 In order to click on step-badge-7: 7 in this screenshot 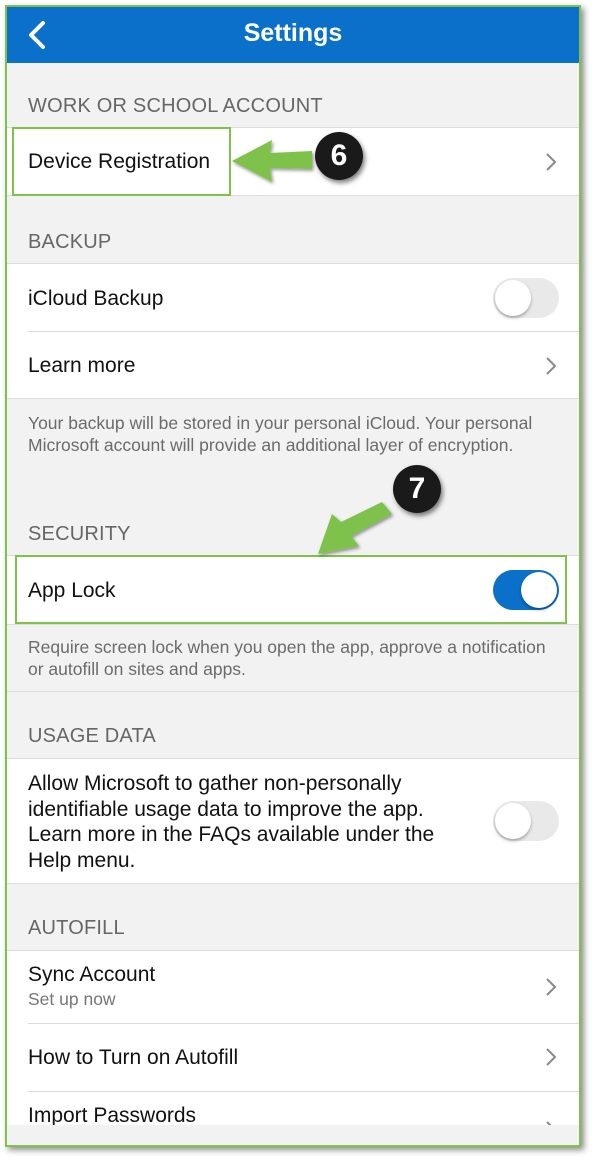, I will do `click(417, 489)`.